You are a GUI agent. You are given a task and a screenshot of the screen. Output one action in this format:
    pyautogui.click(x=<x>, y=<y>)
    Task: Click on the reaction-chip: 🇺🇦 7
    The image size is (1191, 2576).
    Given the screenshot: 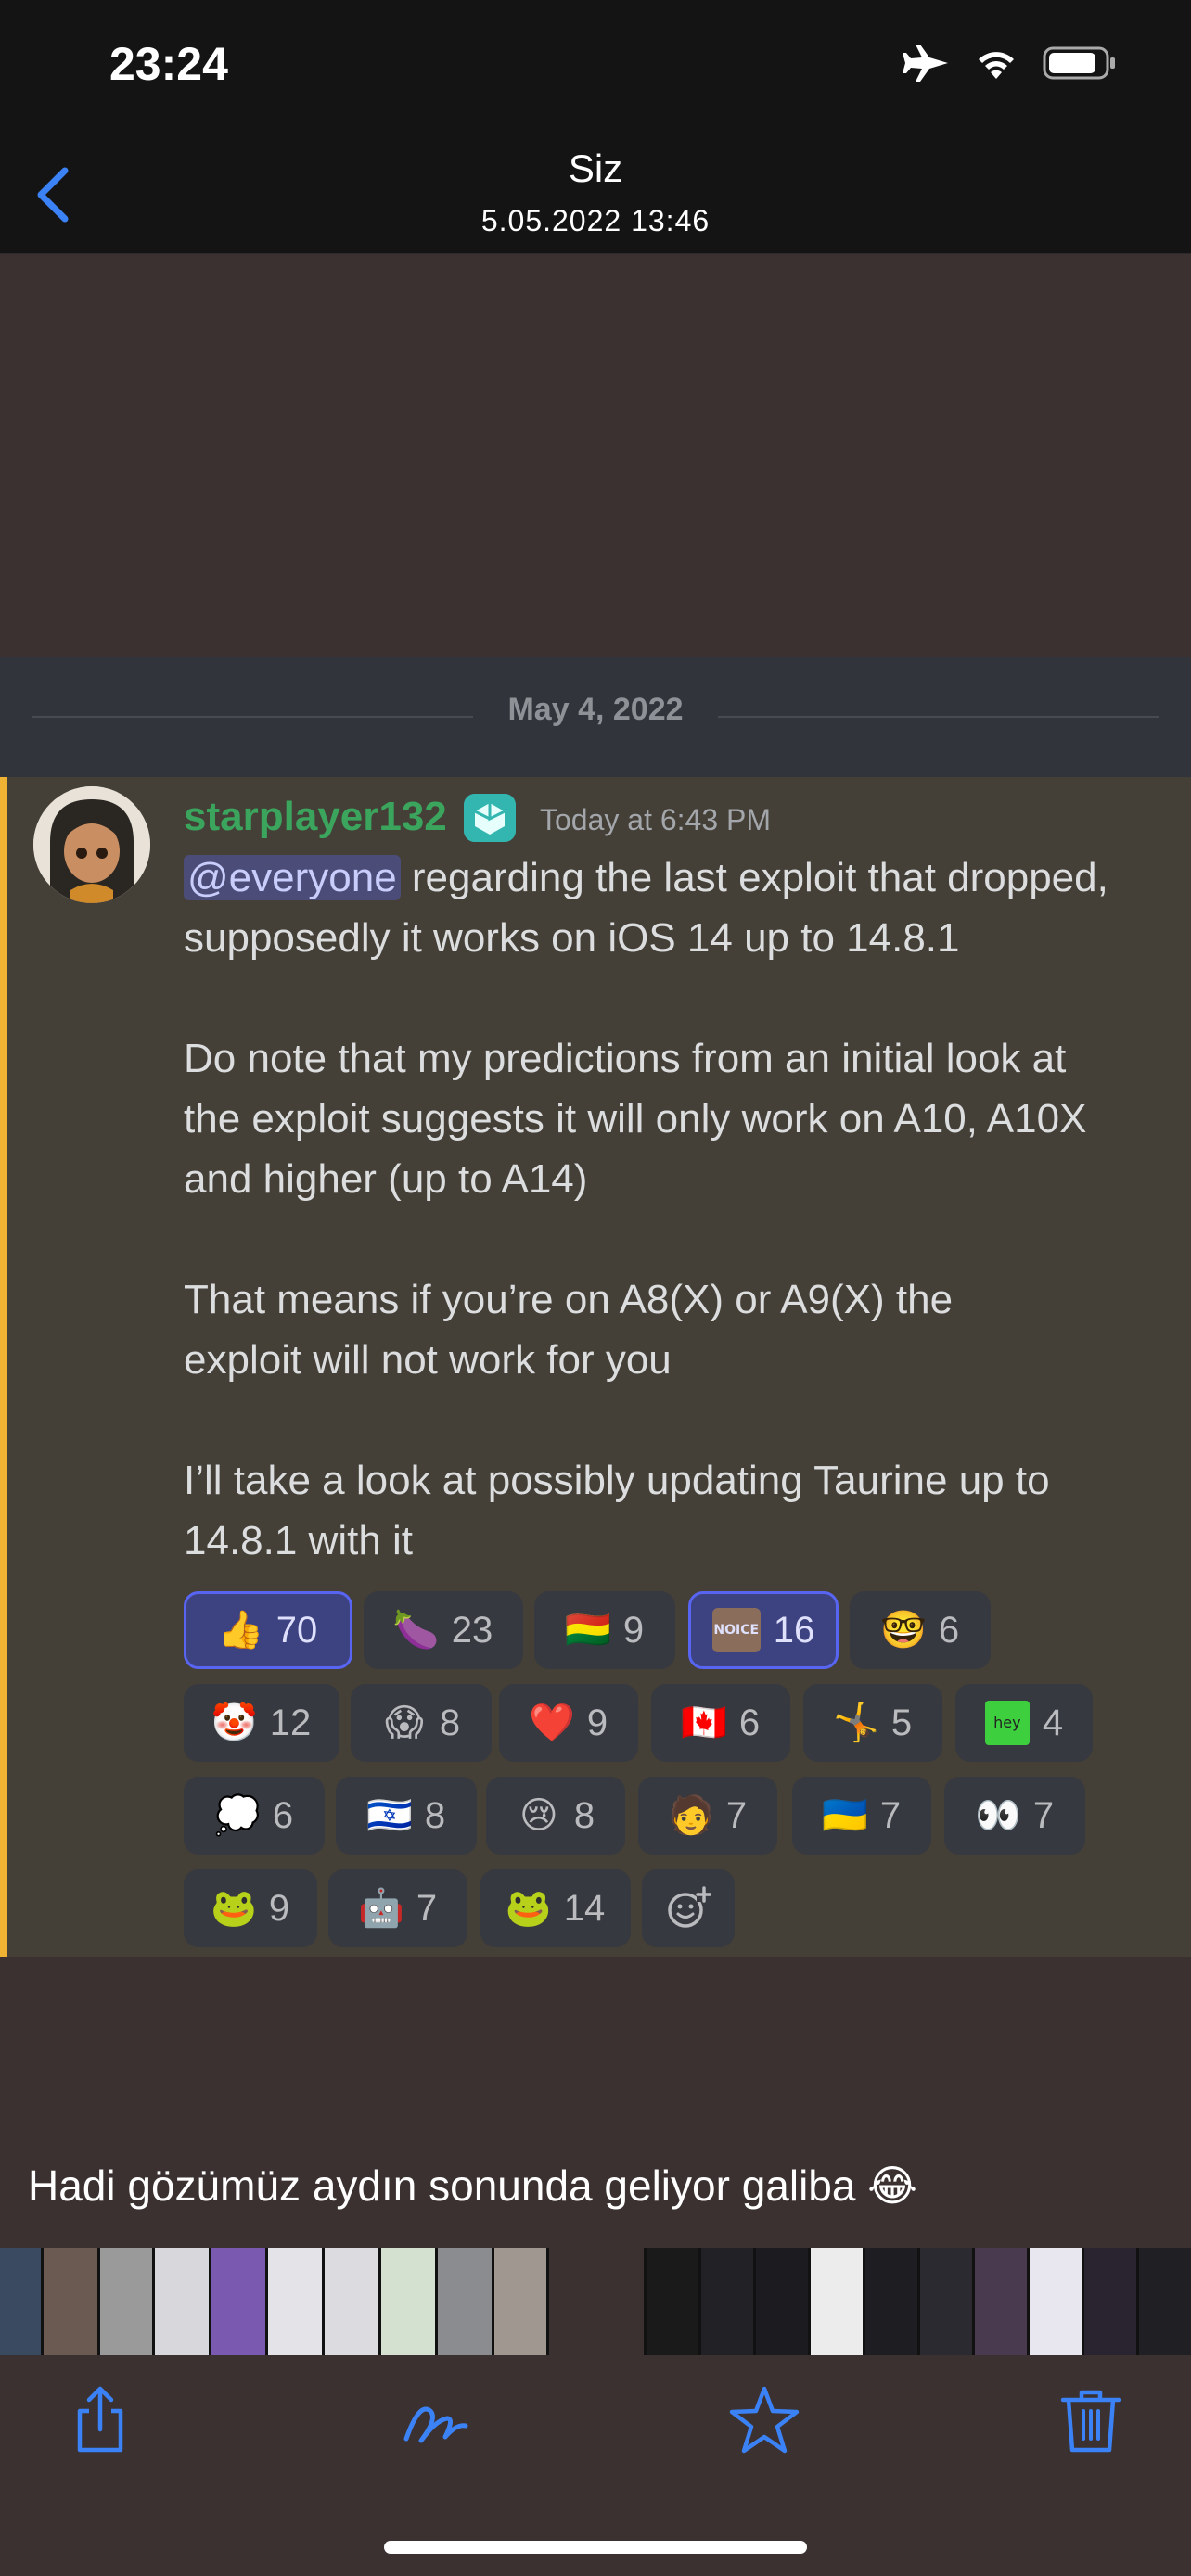 What is the action you would take?
    pyautogui.click(x=861, y=1816)
    